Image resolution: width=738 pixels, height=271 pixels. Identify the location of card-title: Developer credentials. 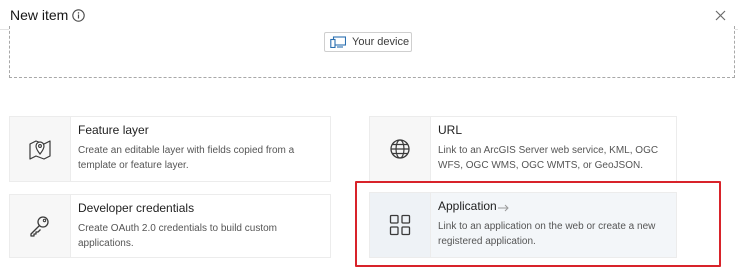
(136, 208).